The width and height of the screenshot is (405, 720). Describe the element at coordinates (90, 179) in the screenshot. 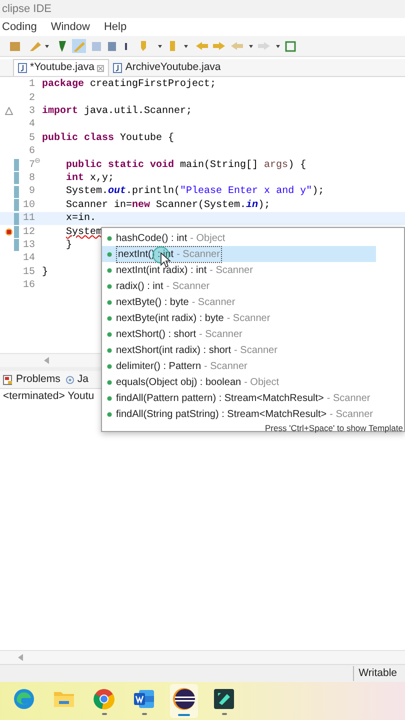

I see `code-line: int x,y;` at that location.